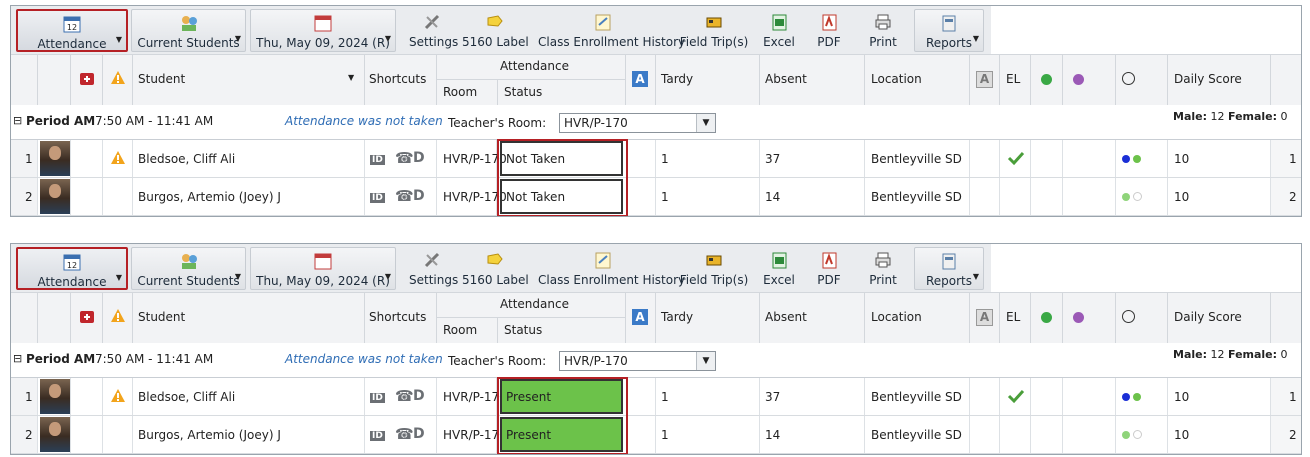 This screenshot has height=457, width=1310. I want to click on location-column-header: Location, so click(896, 79).